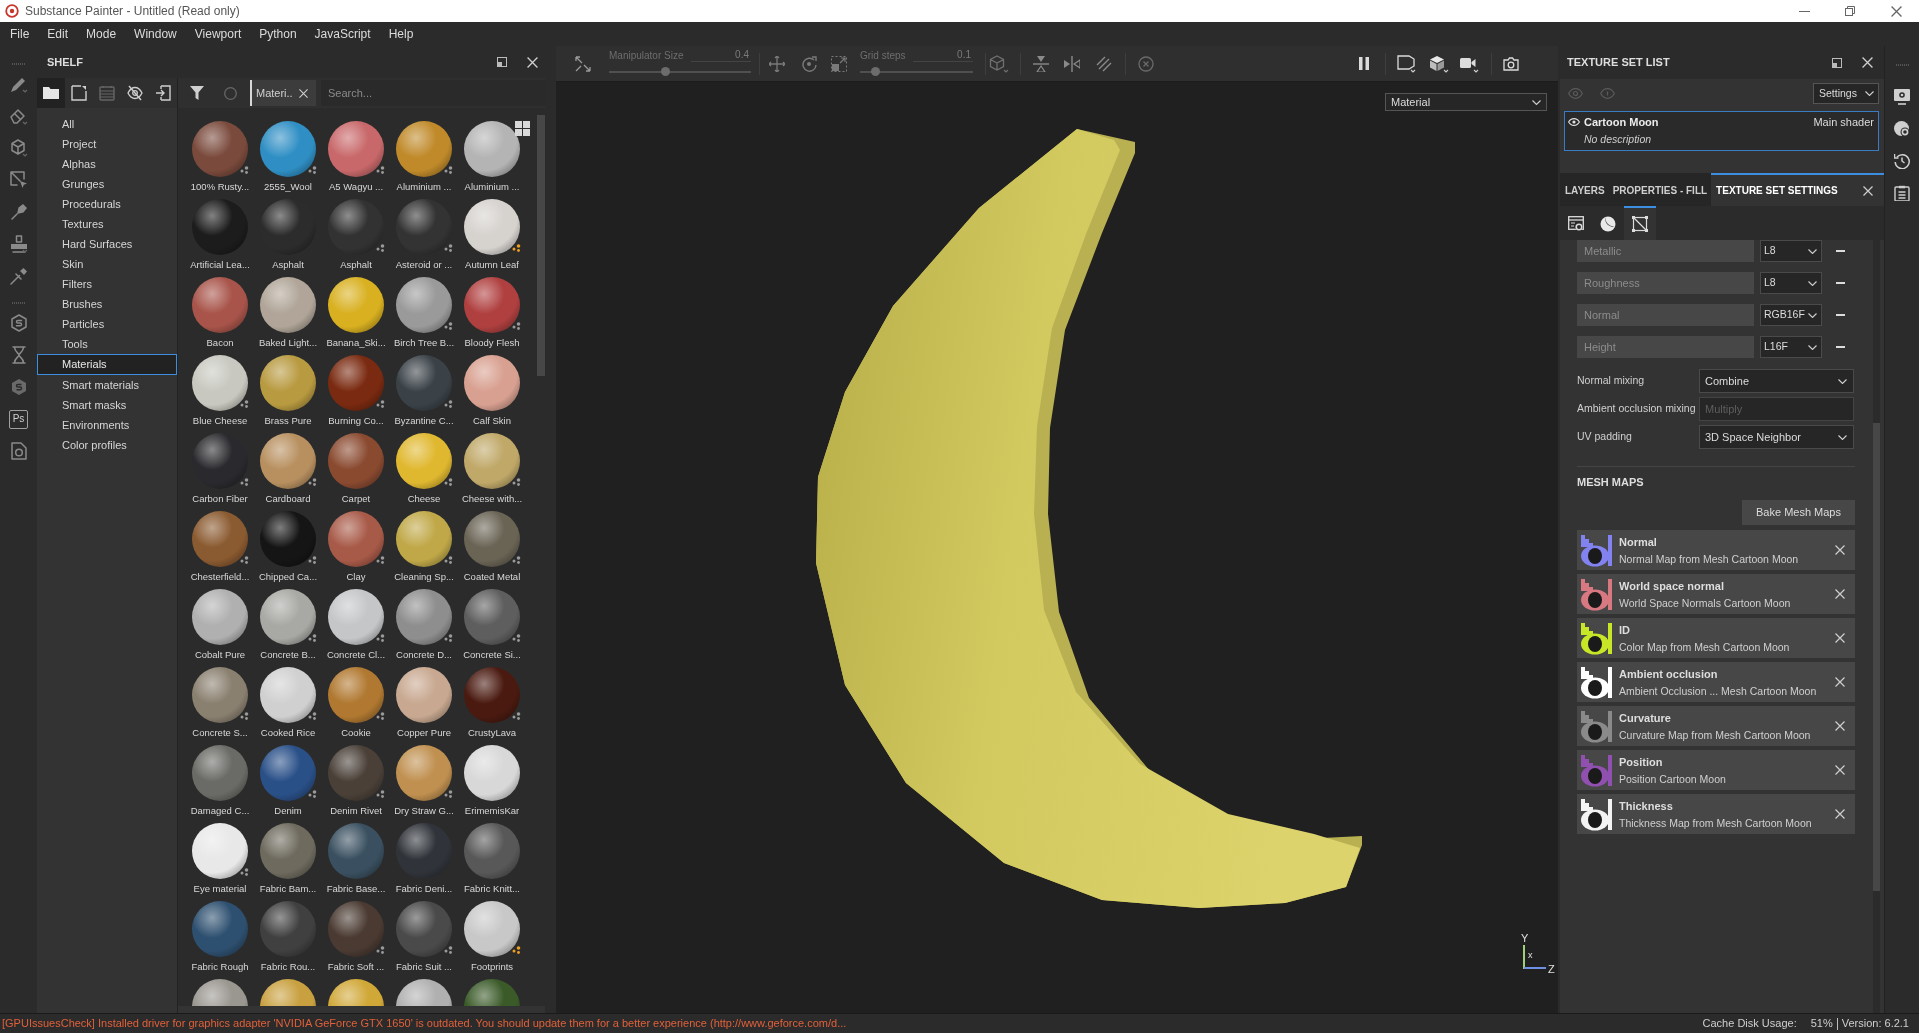  Describe the element at coordinates (1902, 129) in the screenshot. I see `globe-gear-icon` at that location.